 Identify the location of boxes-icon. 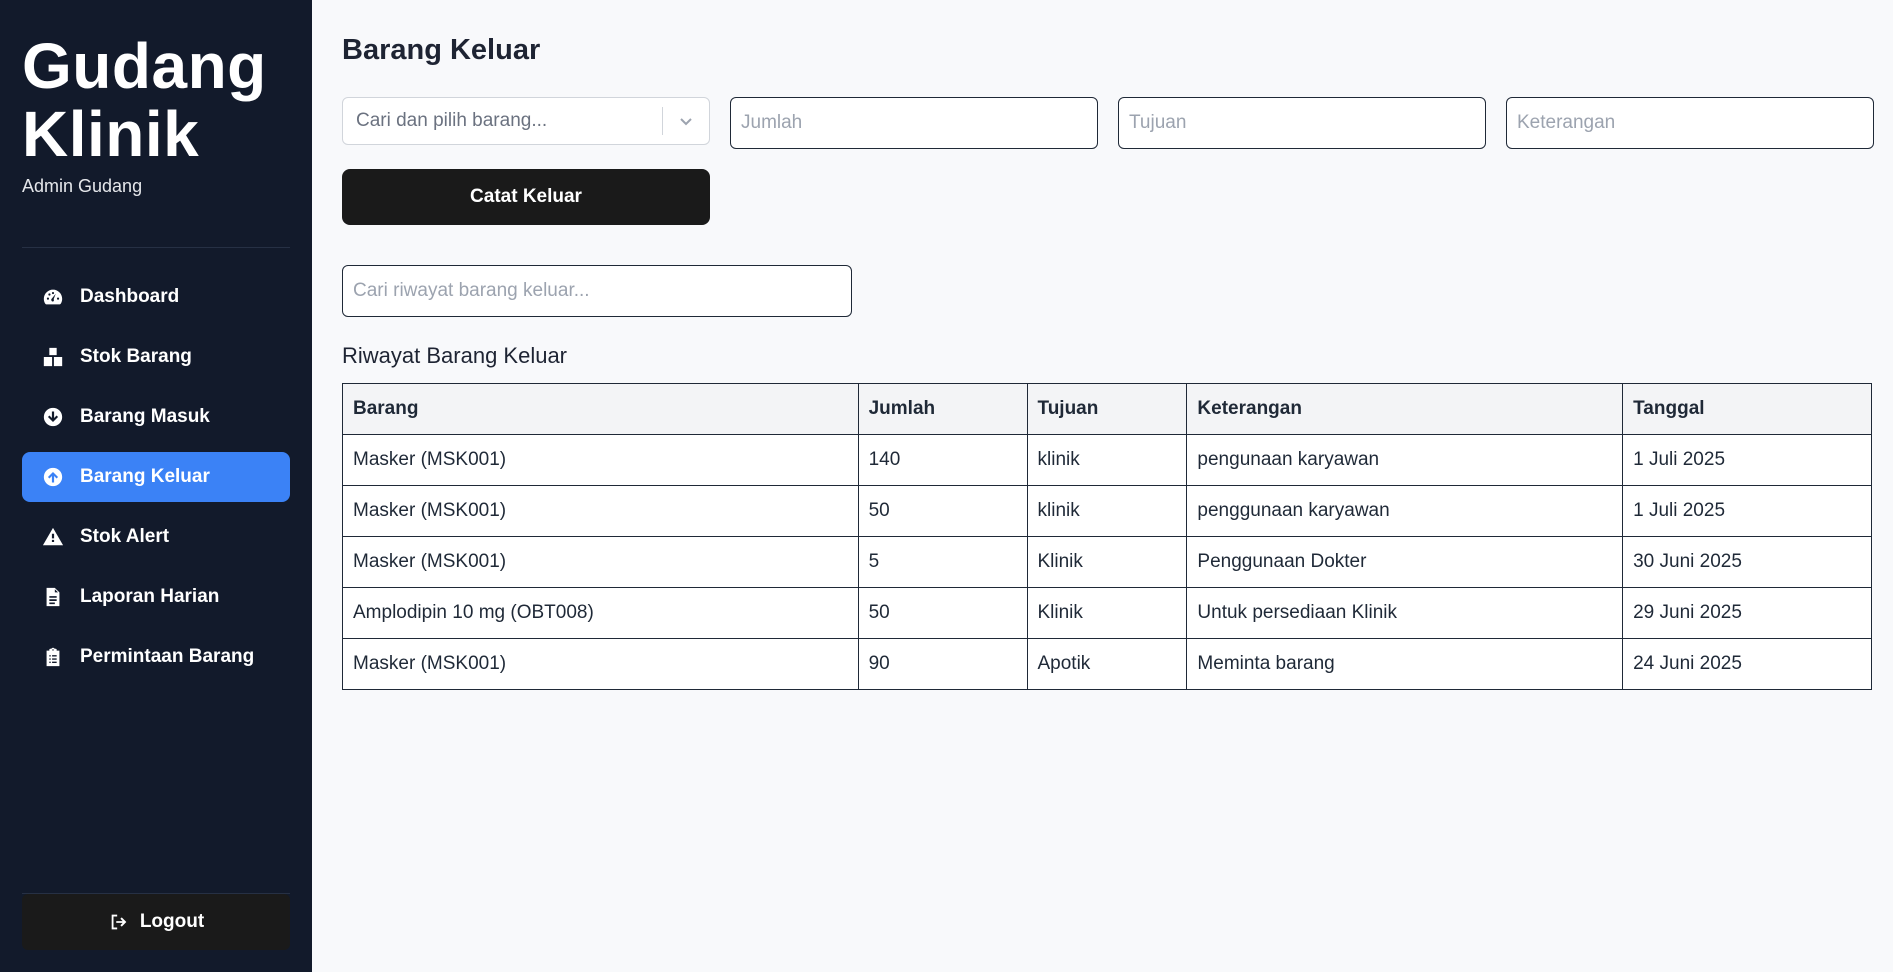
(53, 357).